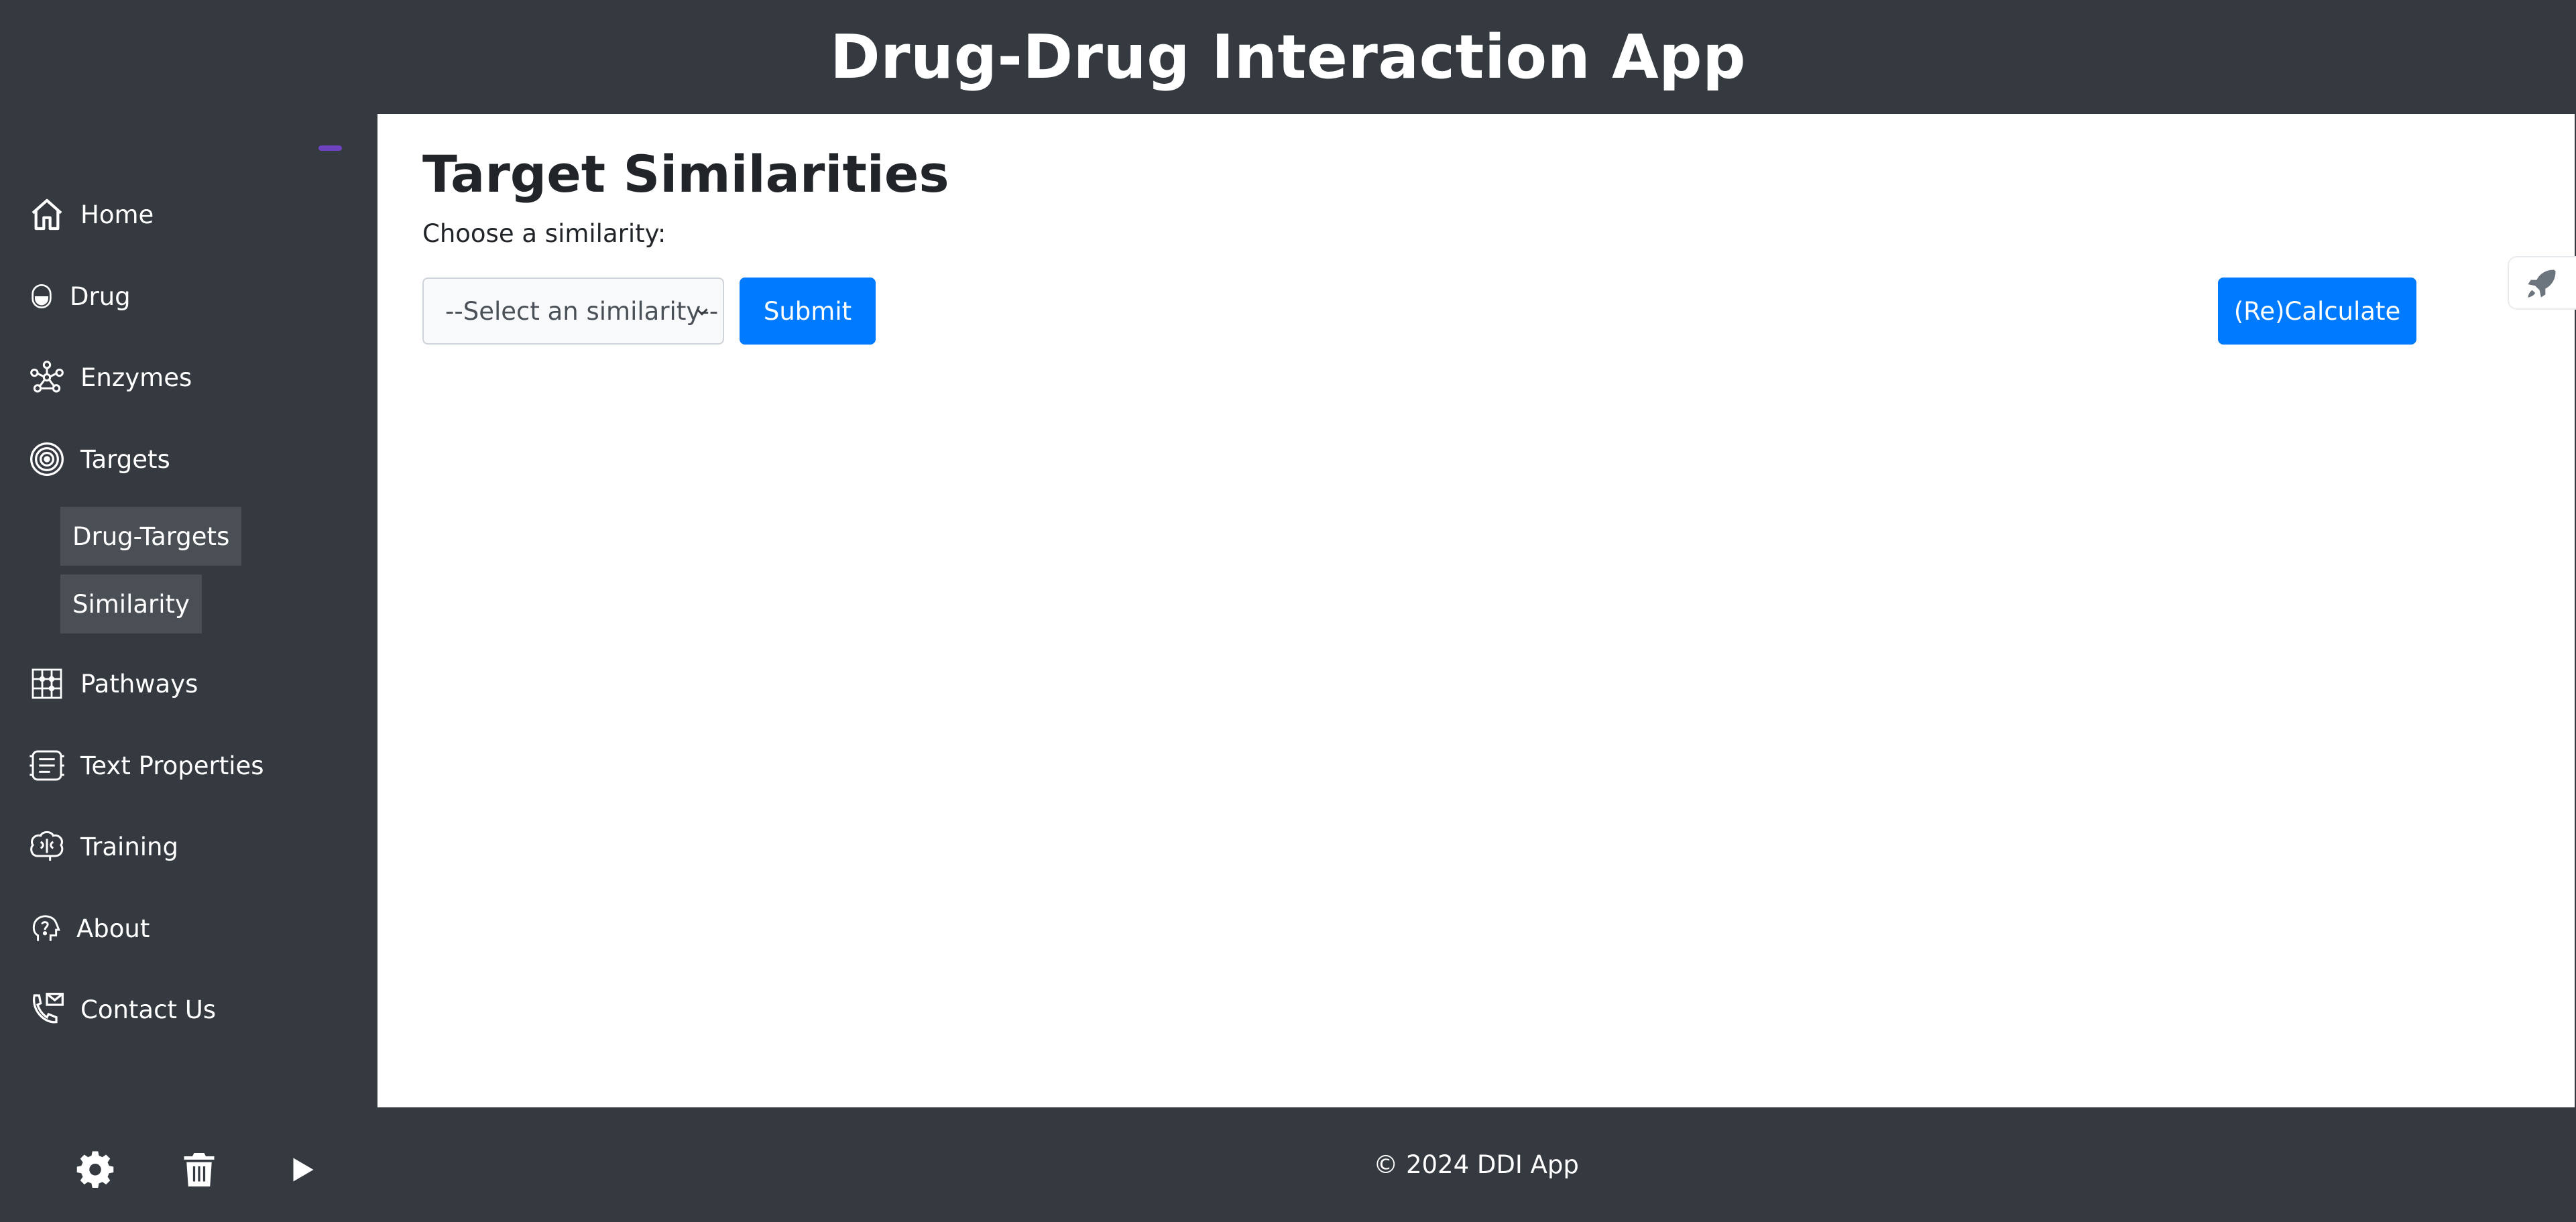  I want to click on page-title: Target Similarities, so click(685, 174).